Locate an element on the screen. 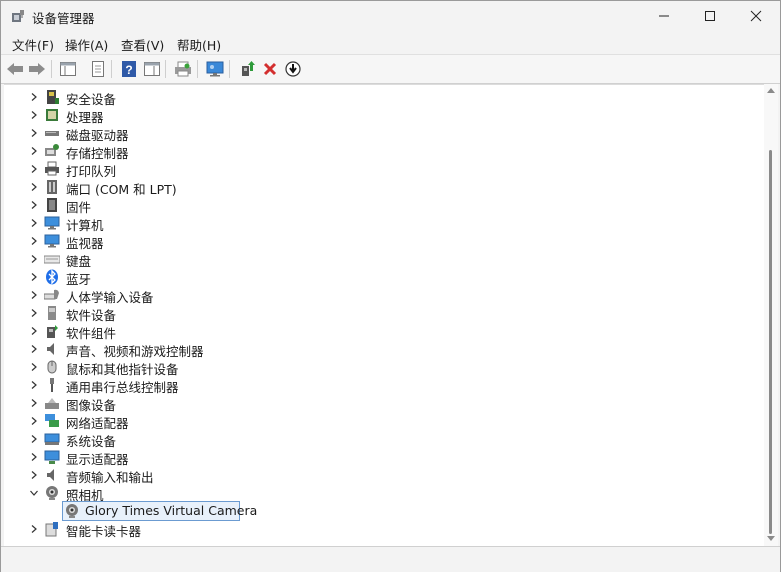 Image resolution: width=781 pixels, height=572 pixels. delete-x-icon is located at coordinates (270, 69).